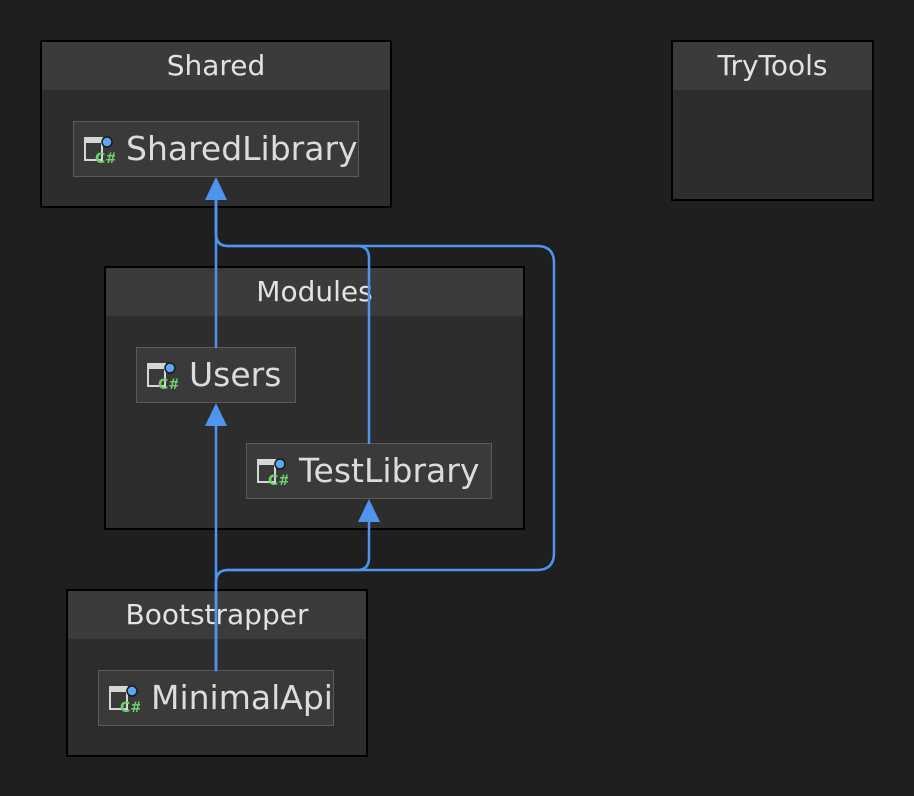 The image size is (914, 796). What do you see at coordinates (772, 120) in the screenshot?
I see `group-trytools: TryTools` at bounding box center [772, 120].